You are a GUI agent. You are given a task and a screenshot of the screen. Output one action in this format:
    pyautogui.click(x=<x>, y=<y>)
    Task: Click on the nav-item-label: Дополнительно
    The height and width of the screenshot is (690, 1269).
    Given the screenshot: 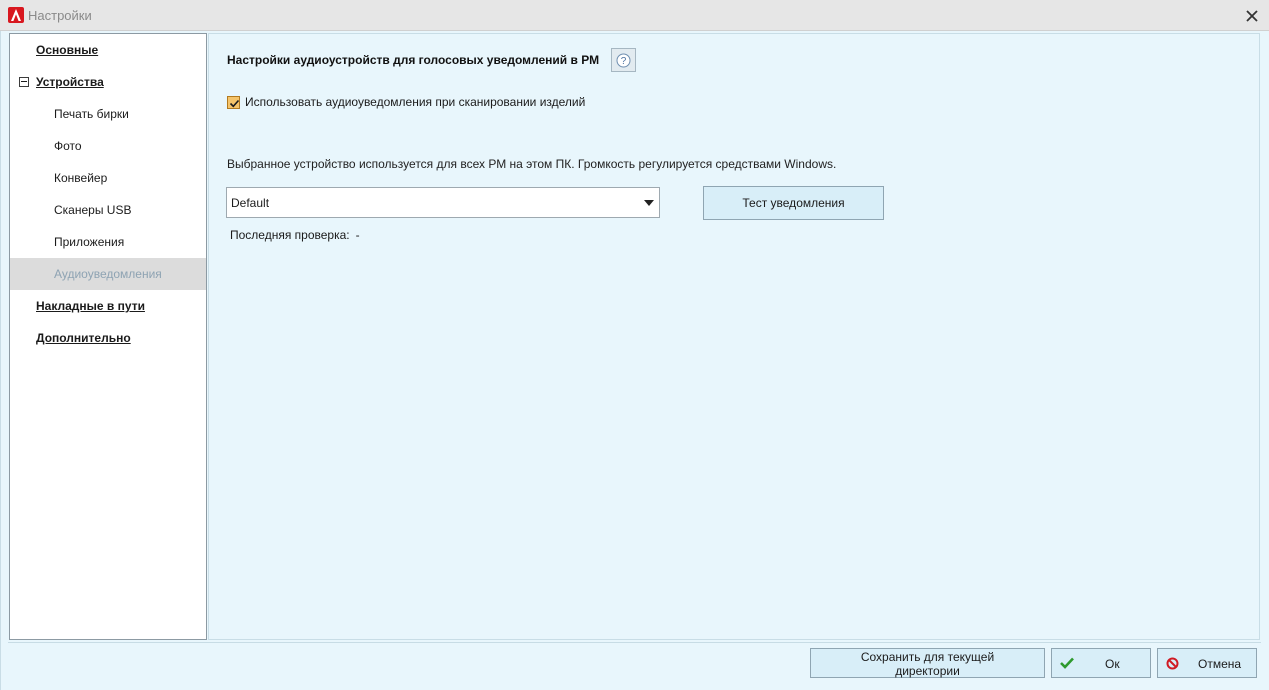 What is the action you would take?
    pyautogui.click(x=83, y=338)
    